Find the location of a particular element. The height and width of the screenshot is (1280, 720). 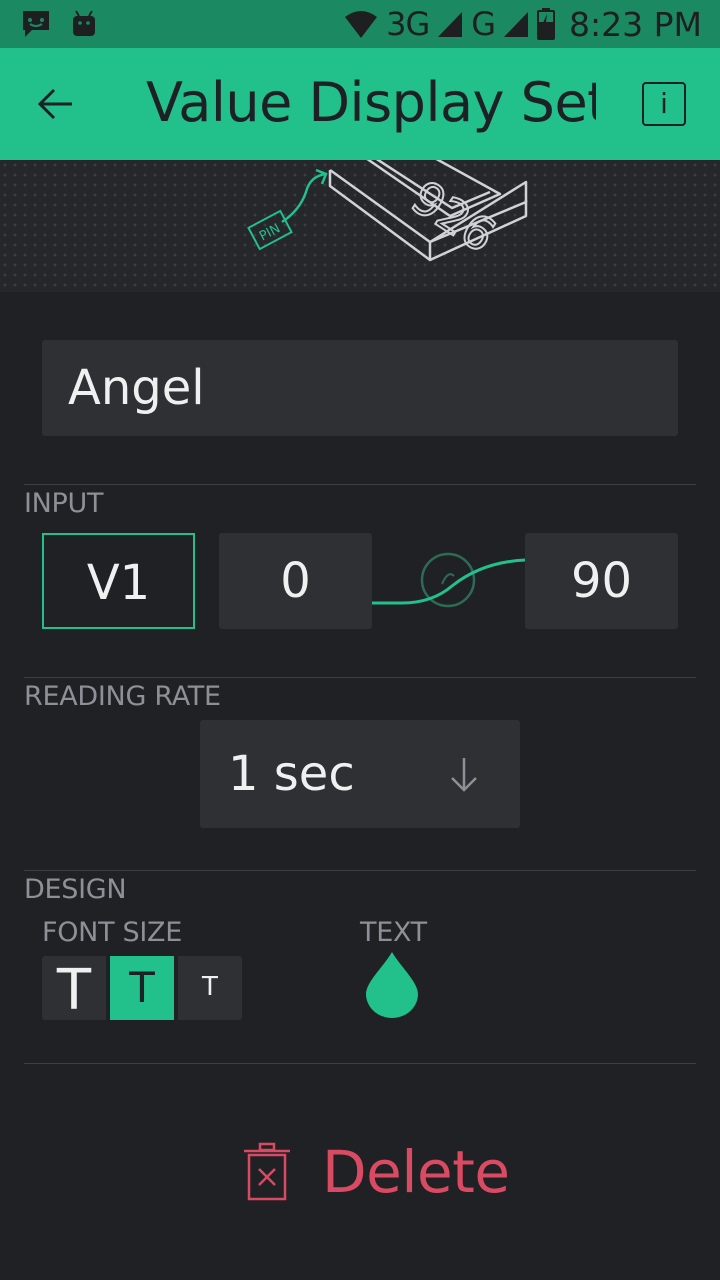

input-section-label: INPUT is located at coordinates (64, 503).